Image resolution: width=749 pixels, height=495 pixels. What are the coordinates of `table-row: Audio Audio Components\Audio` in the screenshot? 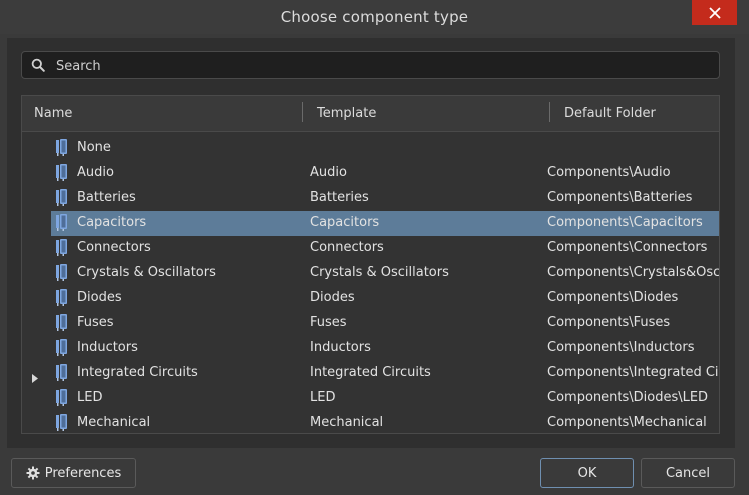 It's located at (370, 173).